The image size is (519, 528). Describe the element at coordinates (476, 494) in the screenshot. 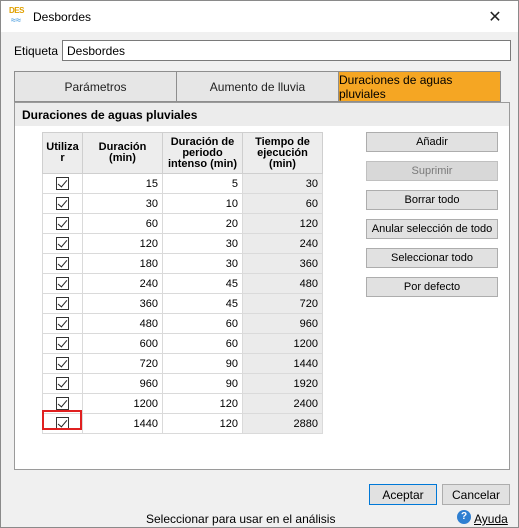

I see `cancel-button: Cancelar` at that location.